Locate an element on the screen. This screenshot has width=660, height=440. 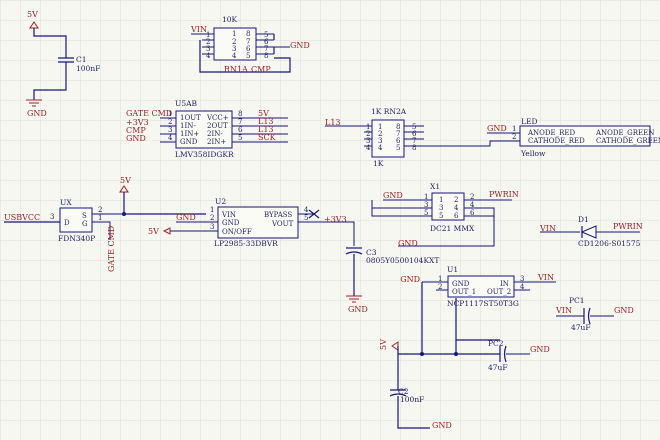
net-gnd-label-pc1: GND is located at coordinates (624, 310).